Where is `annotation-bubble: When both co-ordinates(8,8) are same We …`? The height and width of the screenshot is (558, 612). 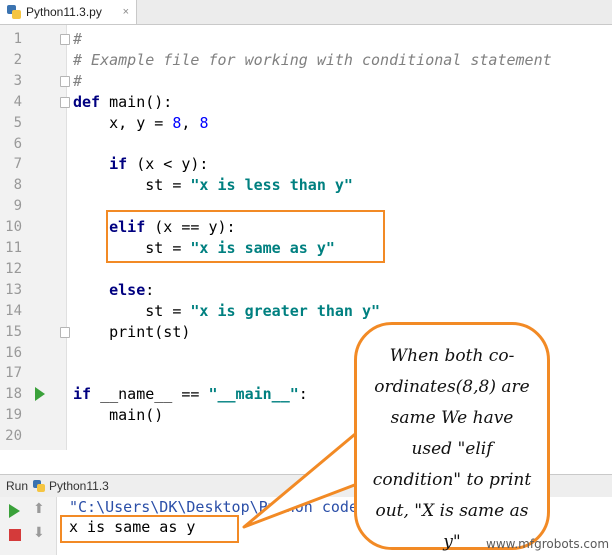
annotation-bubble: When both co-ordinates(8,8) are same We … is located at coordinates (452, 437).